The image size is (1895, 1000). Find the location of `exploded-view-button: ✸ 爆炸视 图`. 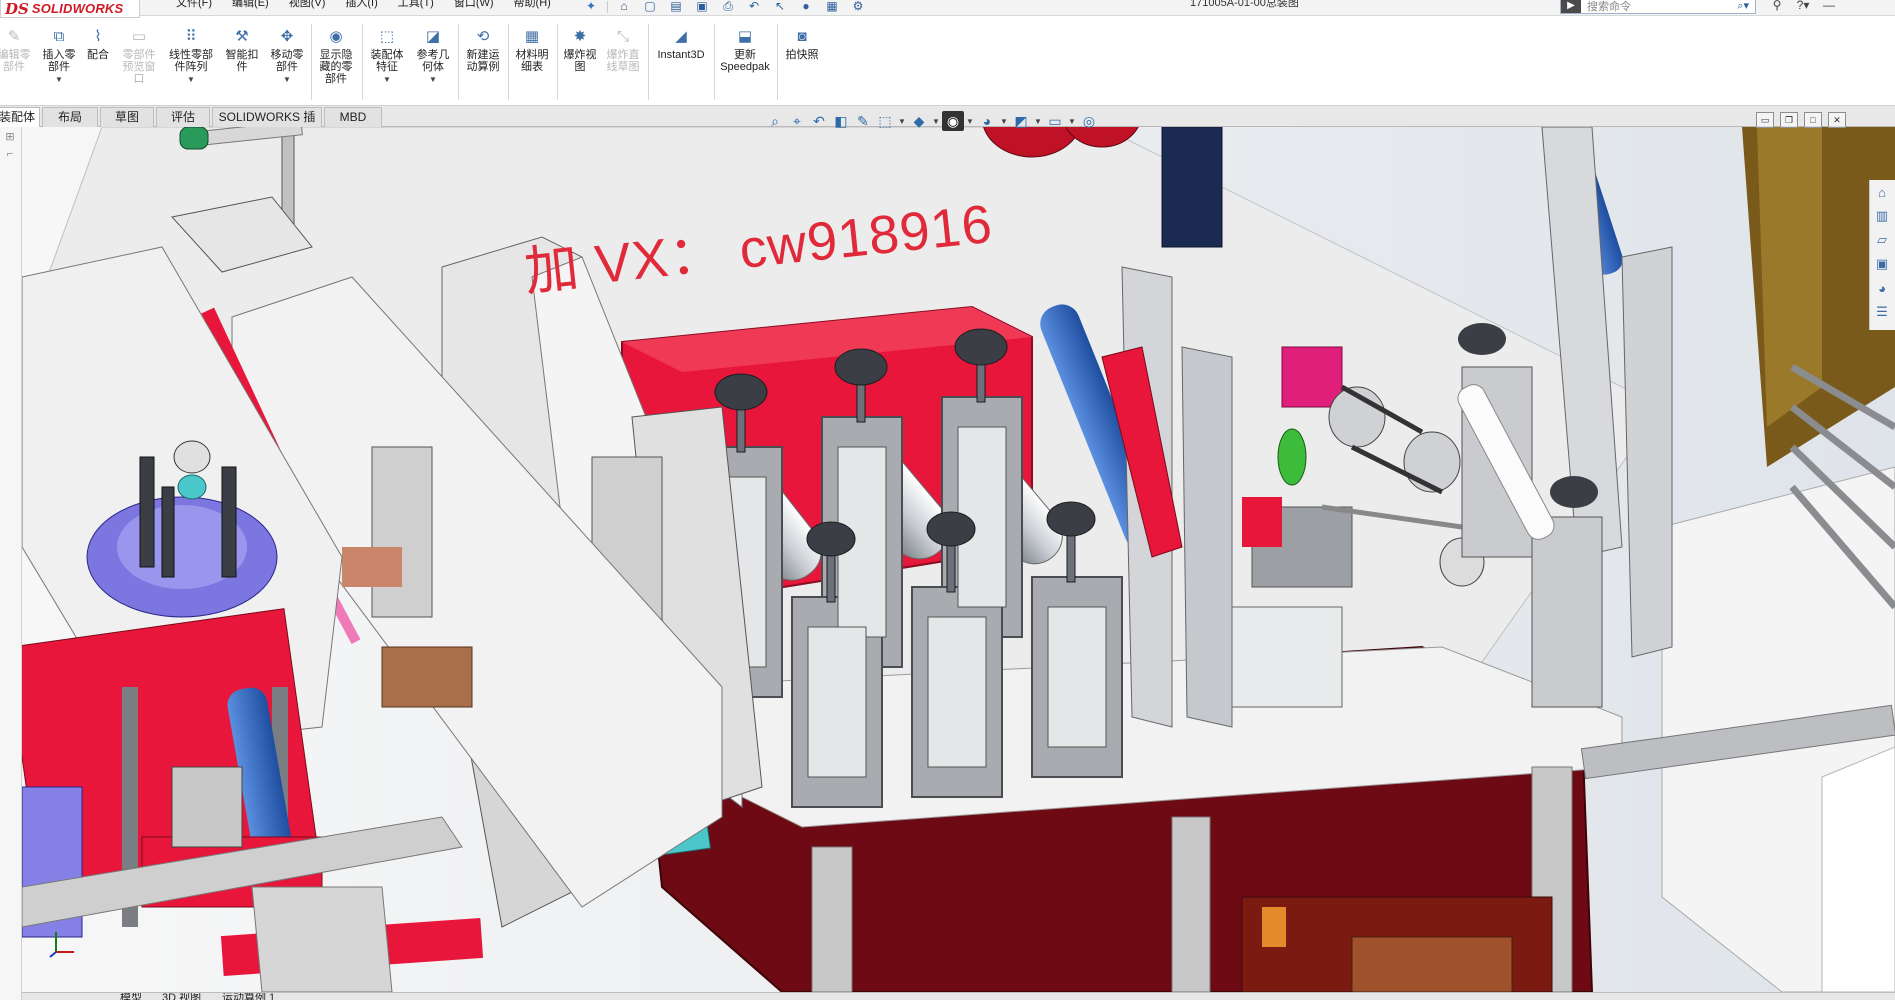

exploded-view-button: ✸ 爆炸视 图 is located at coordinates (580, 67).